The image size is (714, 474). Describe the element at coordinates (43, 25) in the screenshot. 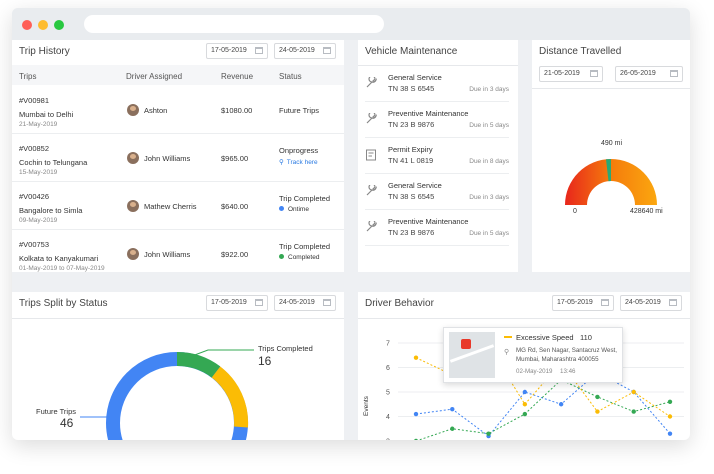

I see `minimize-window-button` at that location.